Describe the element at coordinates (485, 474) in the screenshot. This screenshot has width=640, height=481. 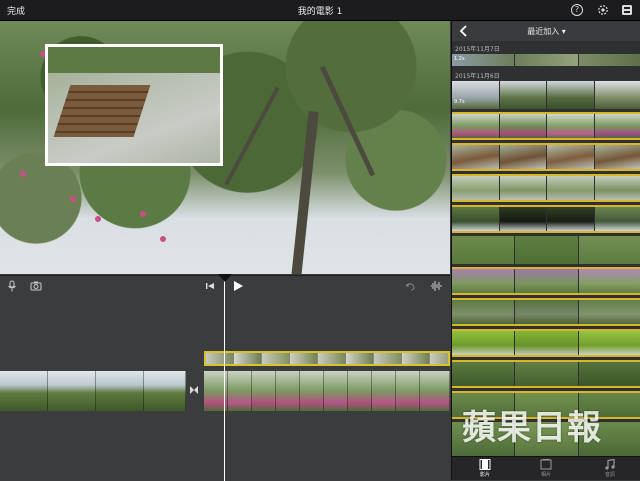
I see `tab-label: 影片` at that location.